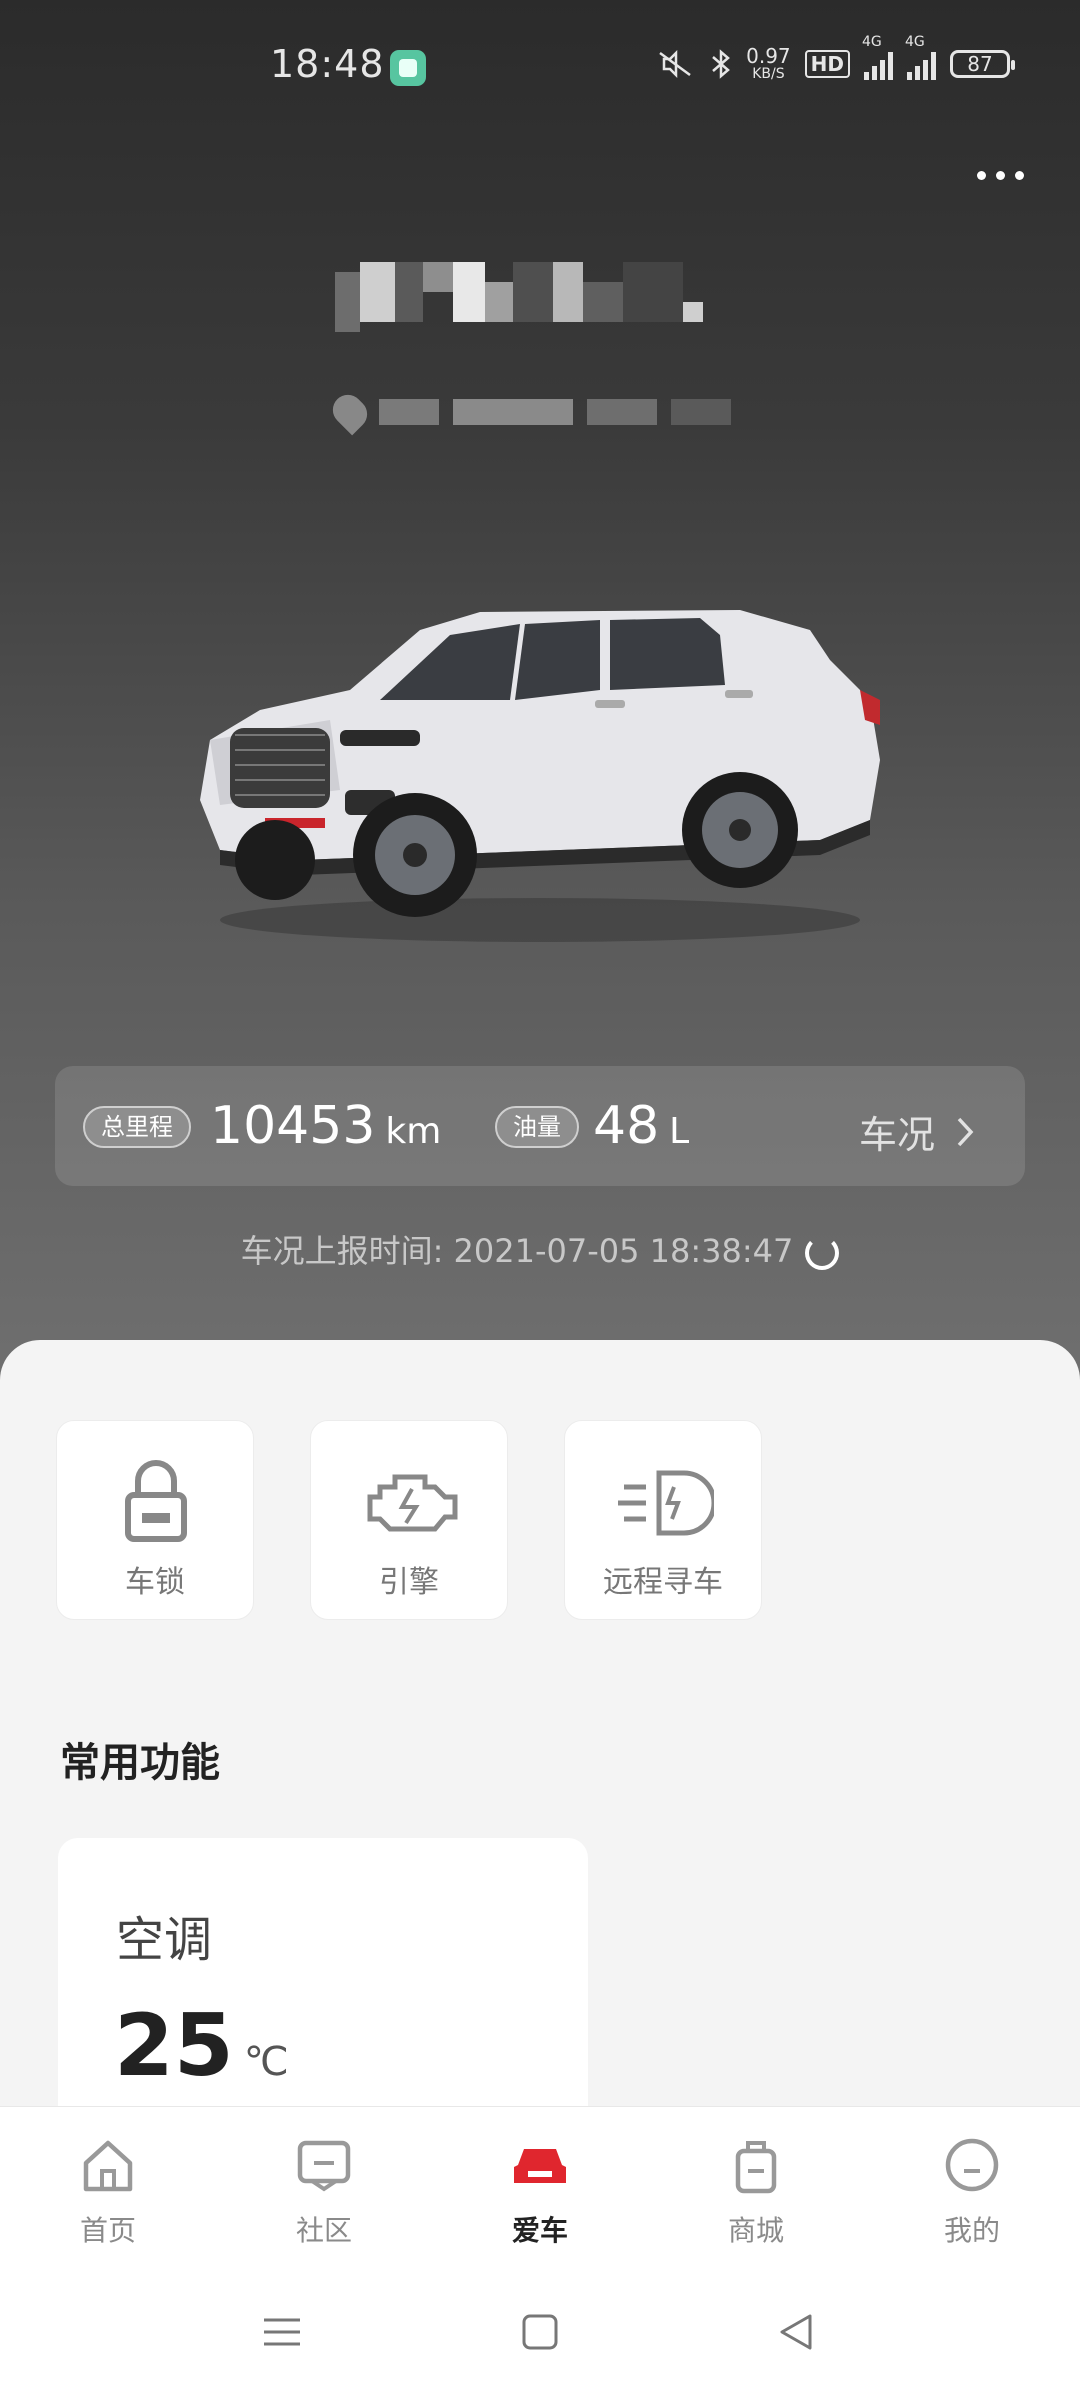  Describe the element at coordinates (537, 1127) in the screenshot. I see `fuel-label: 油量` at that location.